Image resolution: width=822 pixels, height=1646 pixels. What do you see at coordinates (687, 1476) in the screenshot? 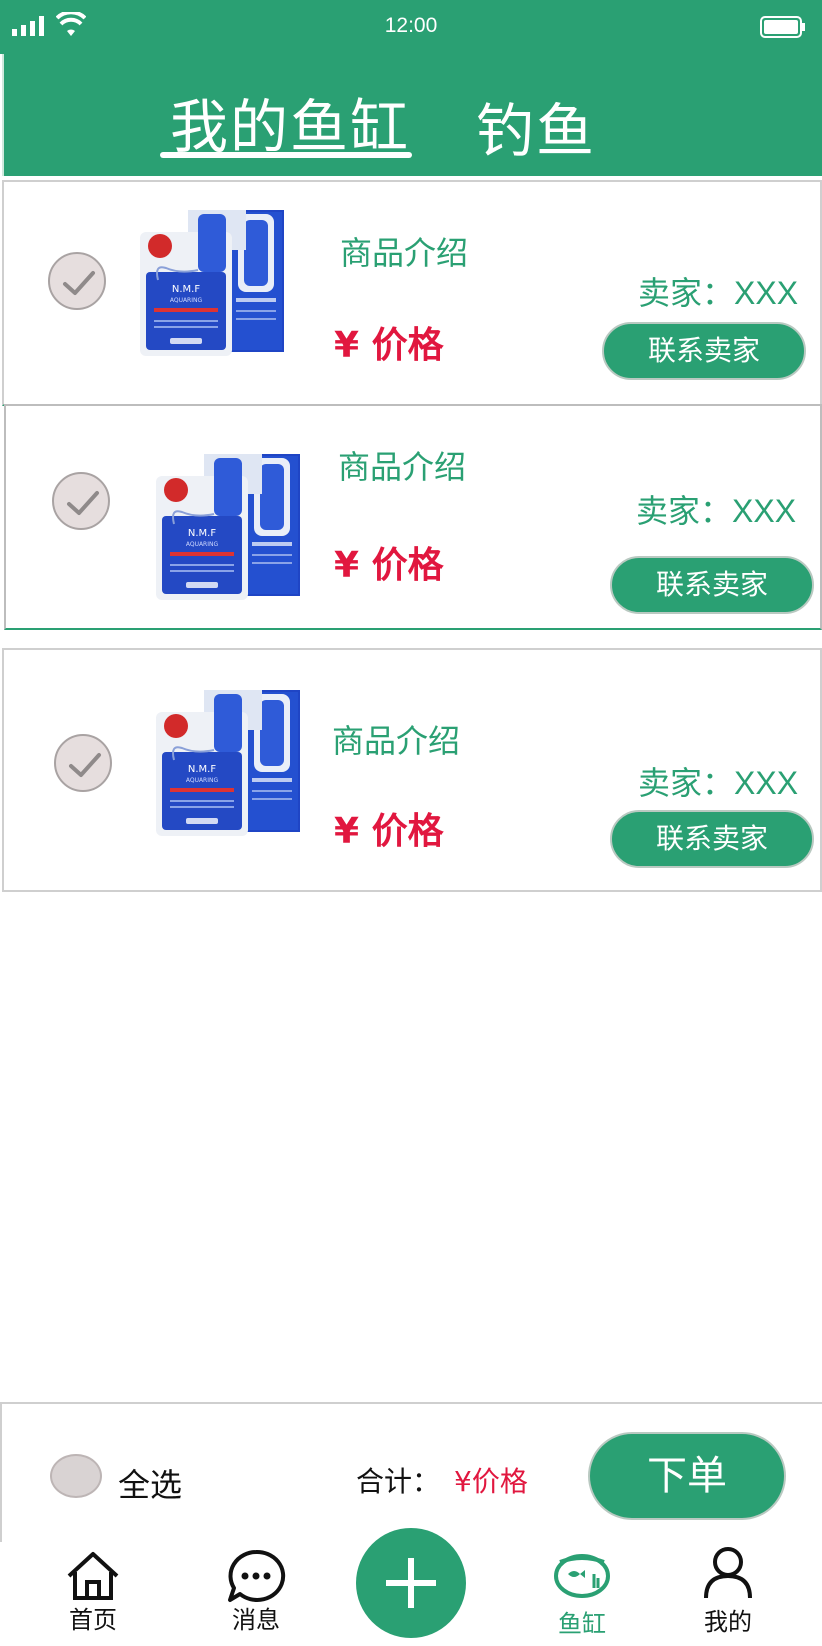
I see `place-order-button: 下单` at bounding box center [687, 1476].